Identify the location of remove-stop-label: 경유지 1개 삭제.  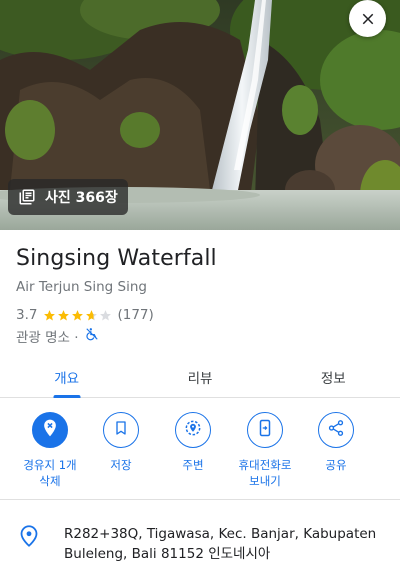
(50, 473).